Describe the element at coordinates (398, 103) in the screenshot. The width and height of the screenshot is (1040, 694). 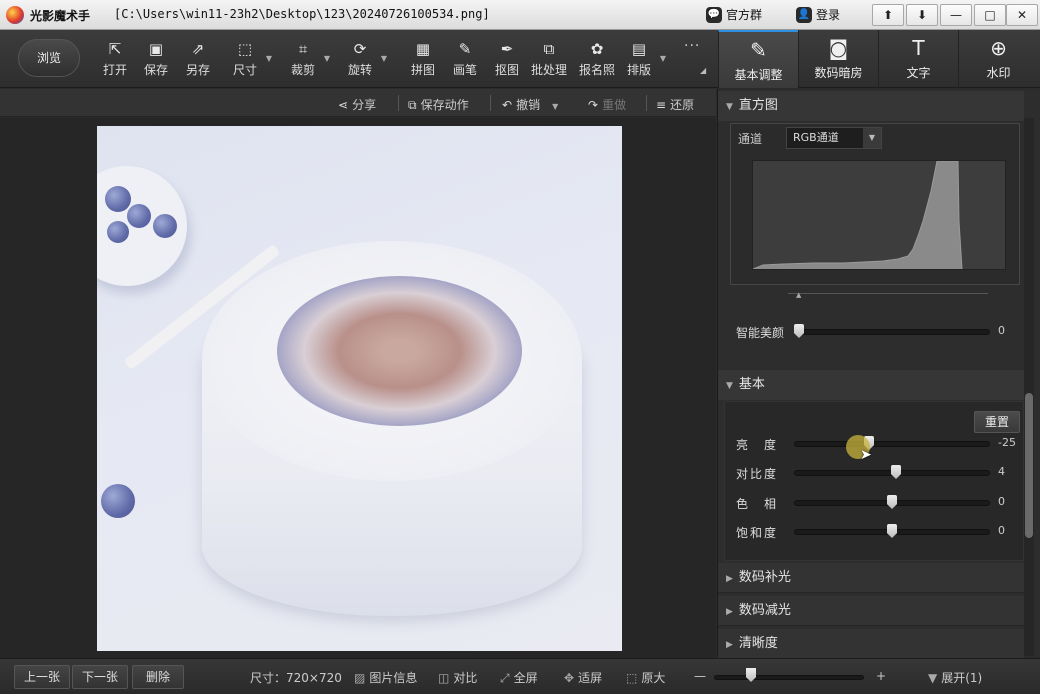
I see `divider` at that location.